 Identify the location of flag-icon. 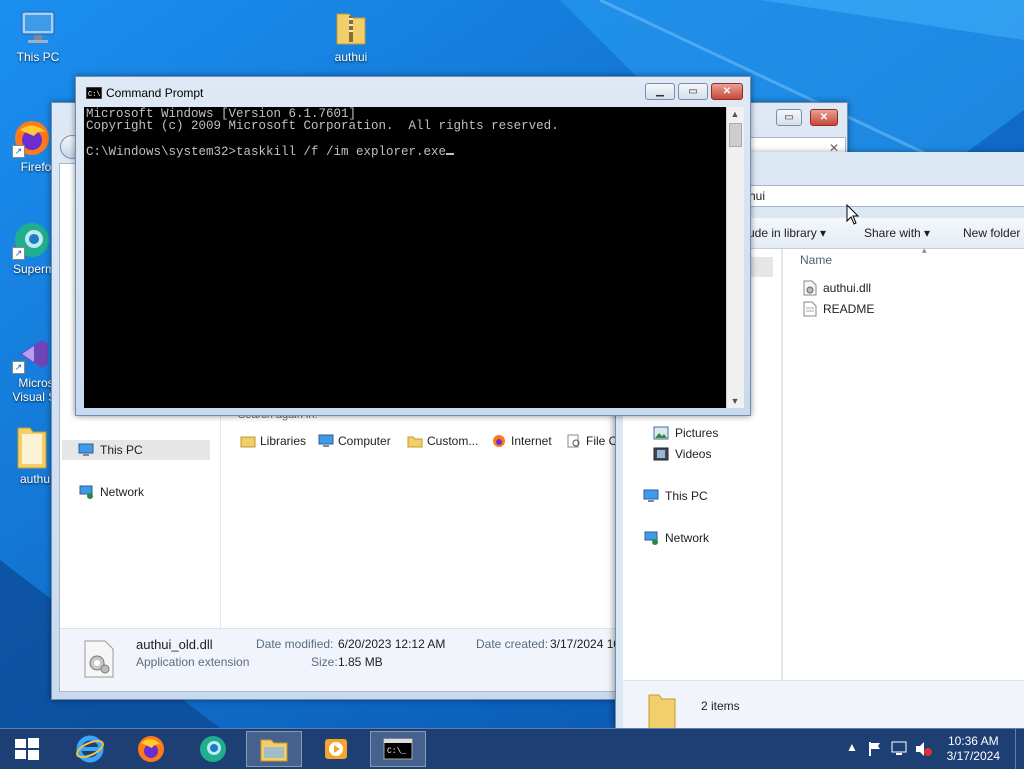
(874, 749).